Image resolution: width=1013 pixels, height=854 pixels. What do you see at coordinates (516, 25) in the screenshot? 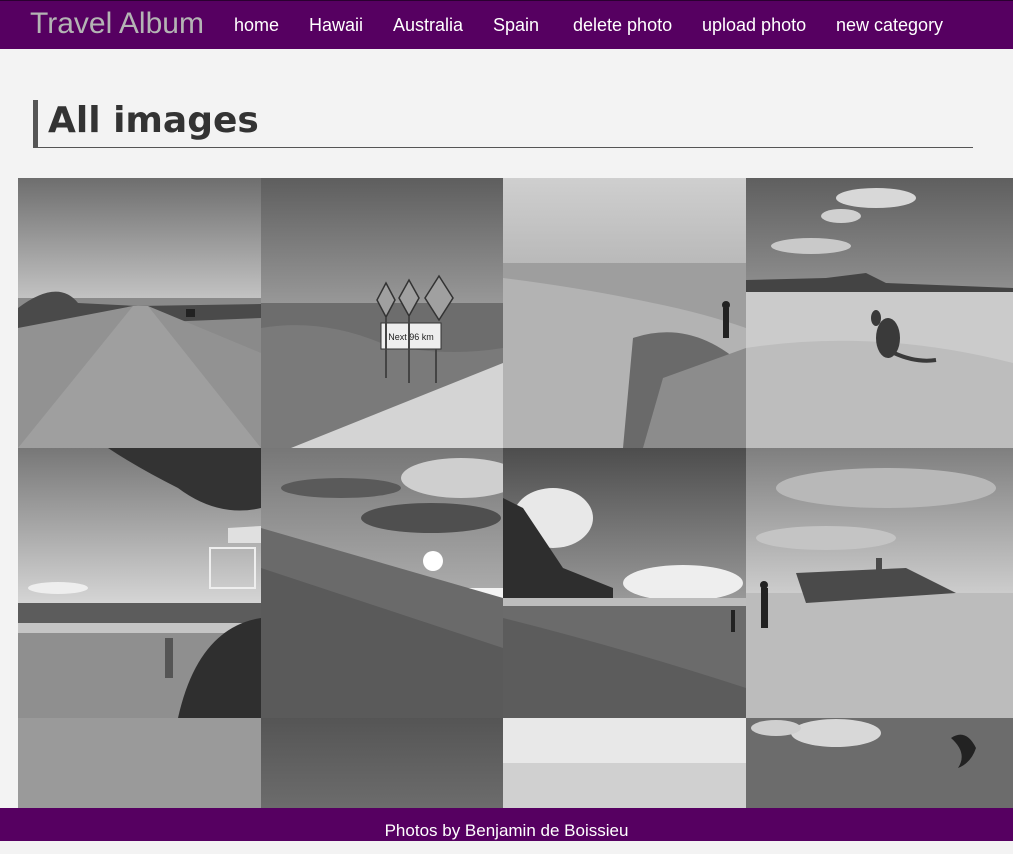
I see `nav-link-spain: Spain` at bounding box center [516, 25].